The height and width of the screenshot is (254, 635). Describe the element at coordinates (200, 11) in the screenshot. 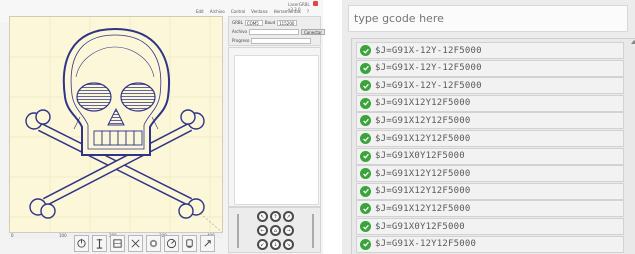

I see `menu-item-edit: Edit` at that location.